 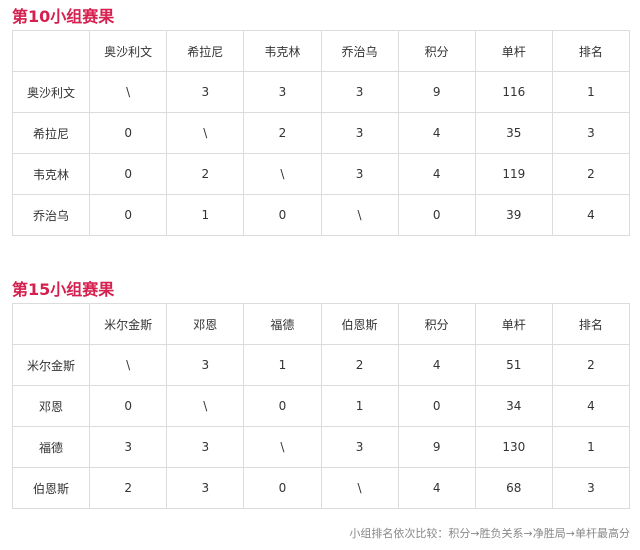 I want to click on header-cell: 奥沙利文, so click(x=128, y=51).